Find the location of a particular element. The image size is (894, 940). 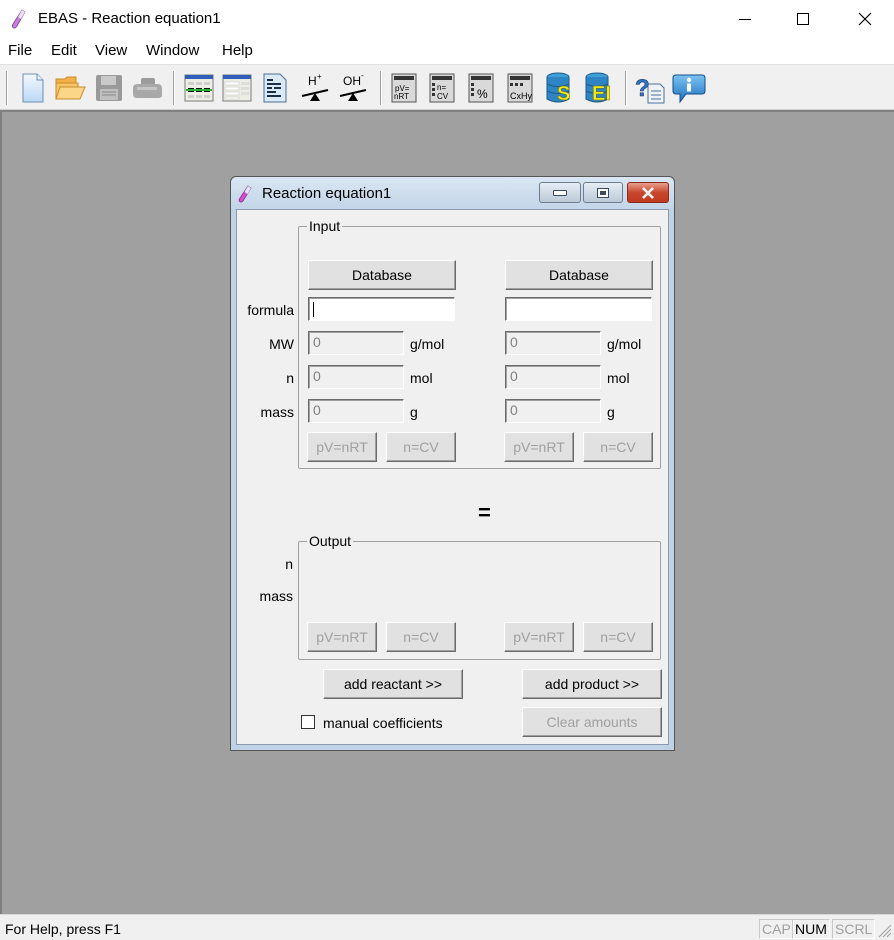

output-n-cv-button-reactant: n=CV is located at coordinates (421, 637).